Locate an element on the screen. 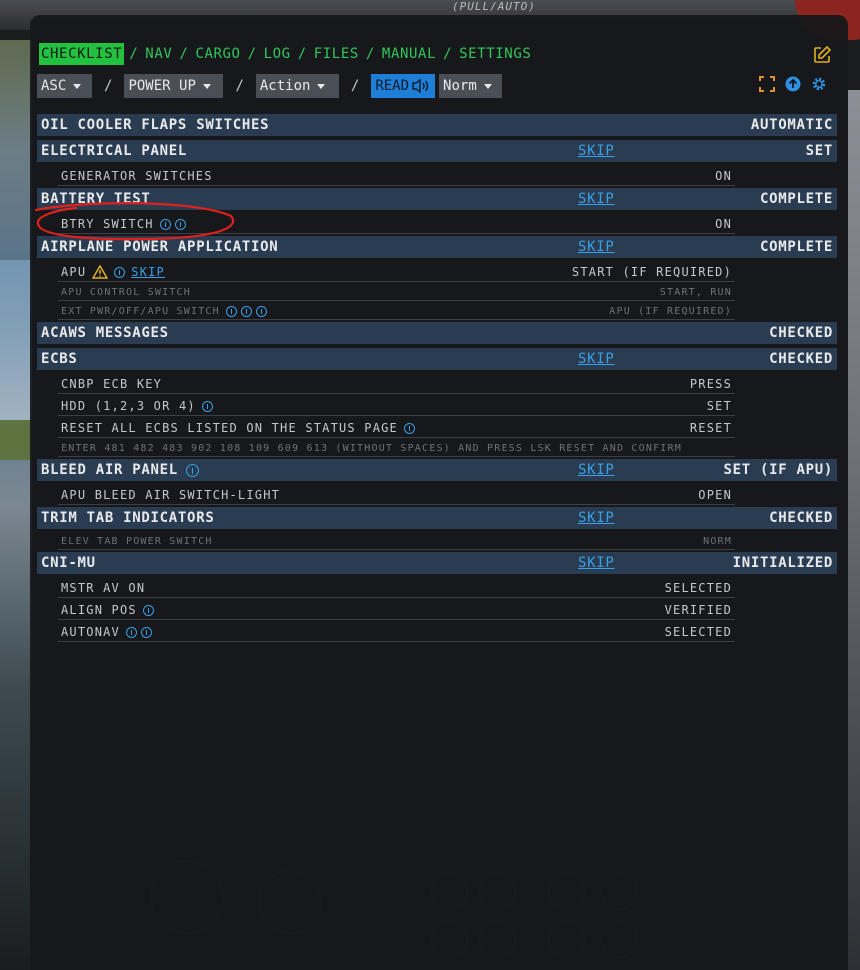  phase-dropdown-value: POWER UP is located at coordinates (162, 86).